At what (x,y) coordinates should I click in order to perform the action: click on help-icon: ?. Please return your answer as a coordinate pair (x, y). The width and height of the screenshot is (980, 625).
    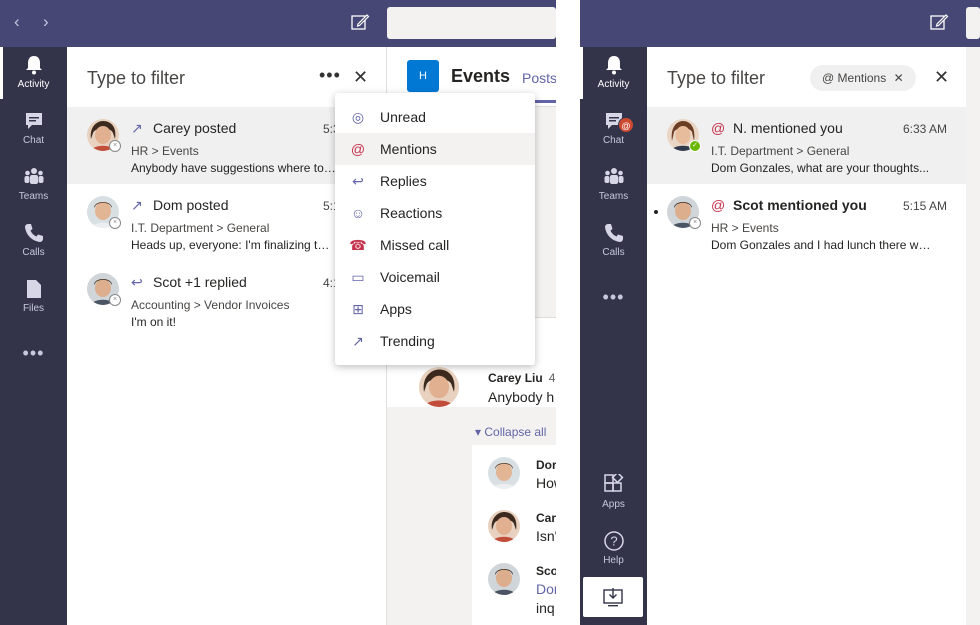
    Looking at the image, I should click on (613, 541).